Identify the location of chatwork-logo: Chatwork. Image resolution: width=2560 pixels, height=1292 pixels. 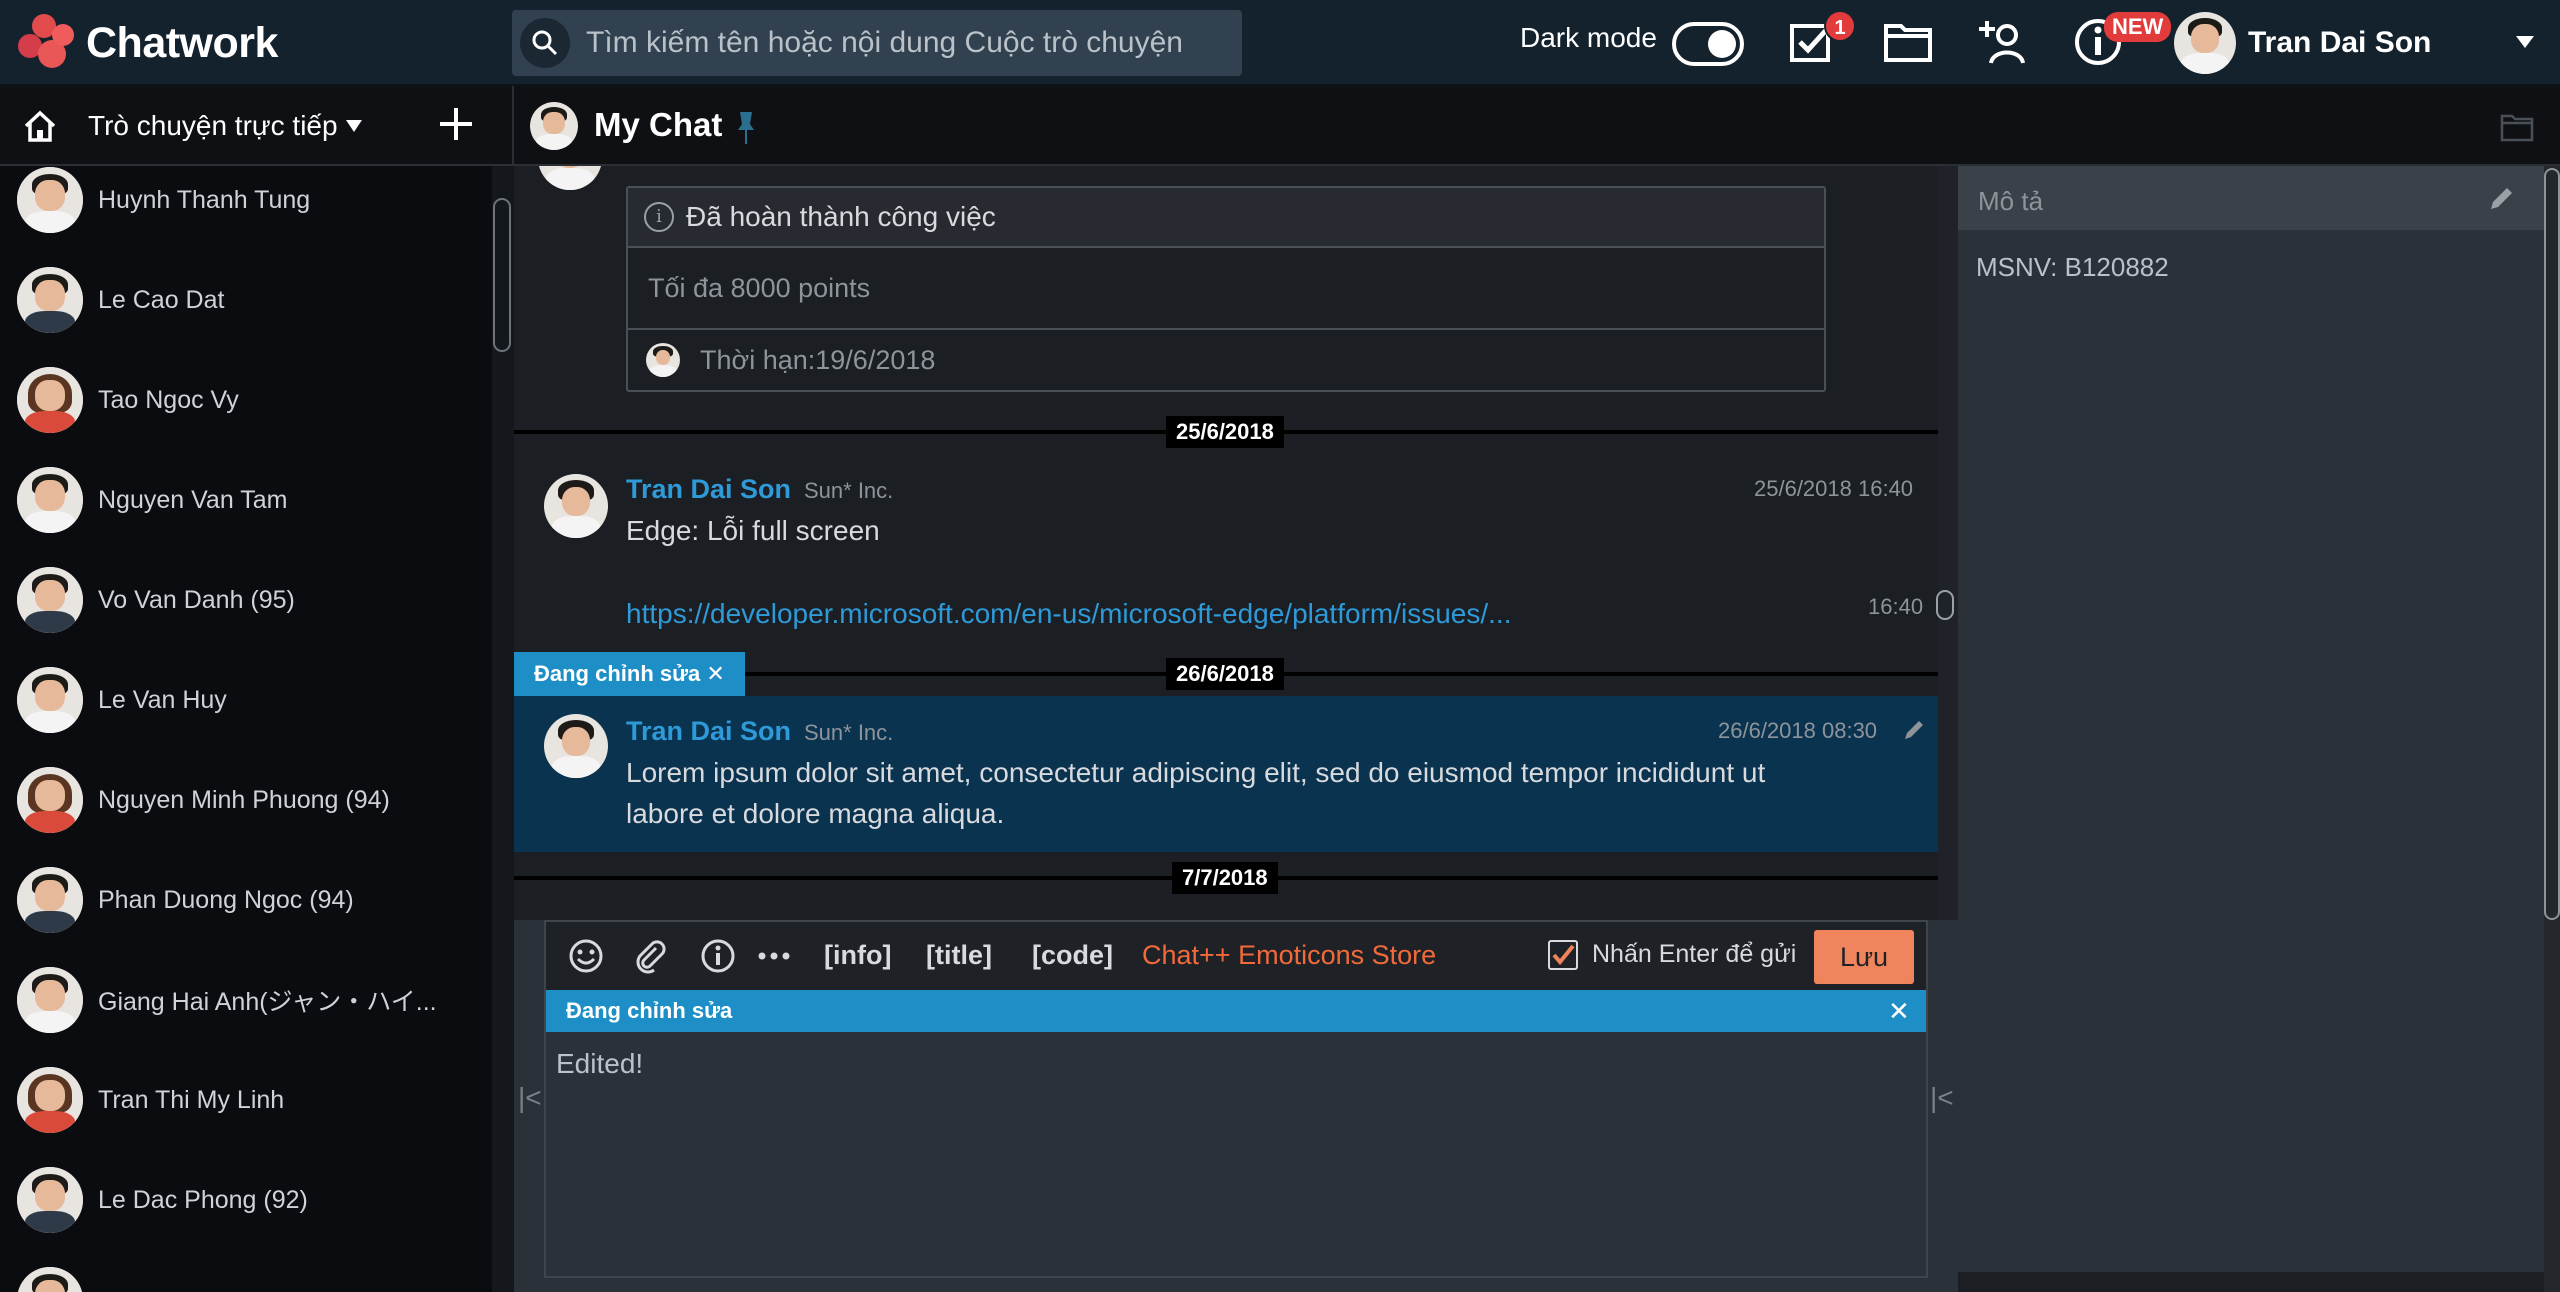
(148, 43).